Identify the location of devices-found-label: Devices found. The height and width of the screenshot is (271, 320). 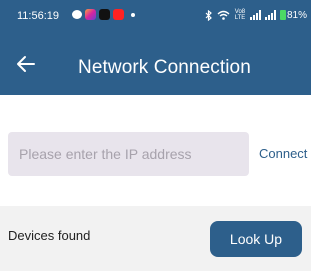
(49, 235).